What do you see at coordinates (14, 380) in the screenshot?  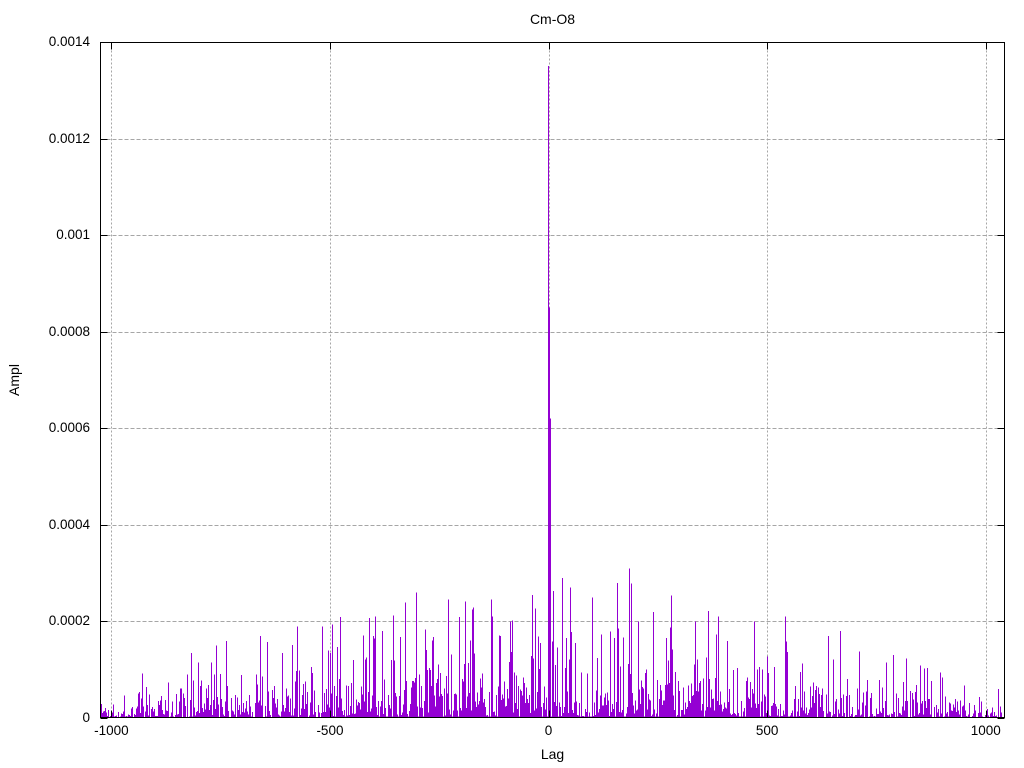 I see `y-axis-title: Ampl` at bounding box center [14, 380].